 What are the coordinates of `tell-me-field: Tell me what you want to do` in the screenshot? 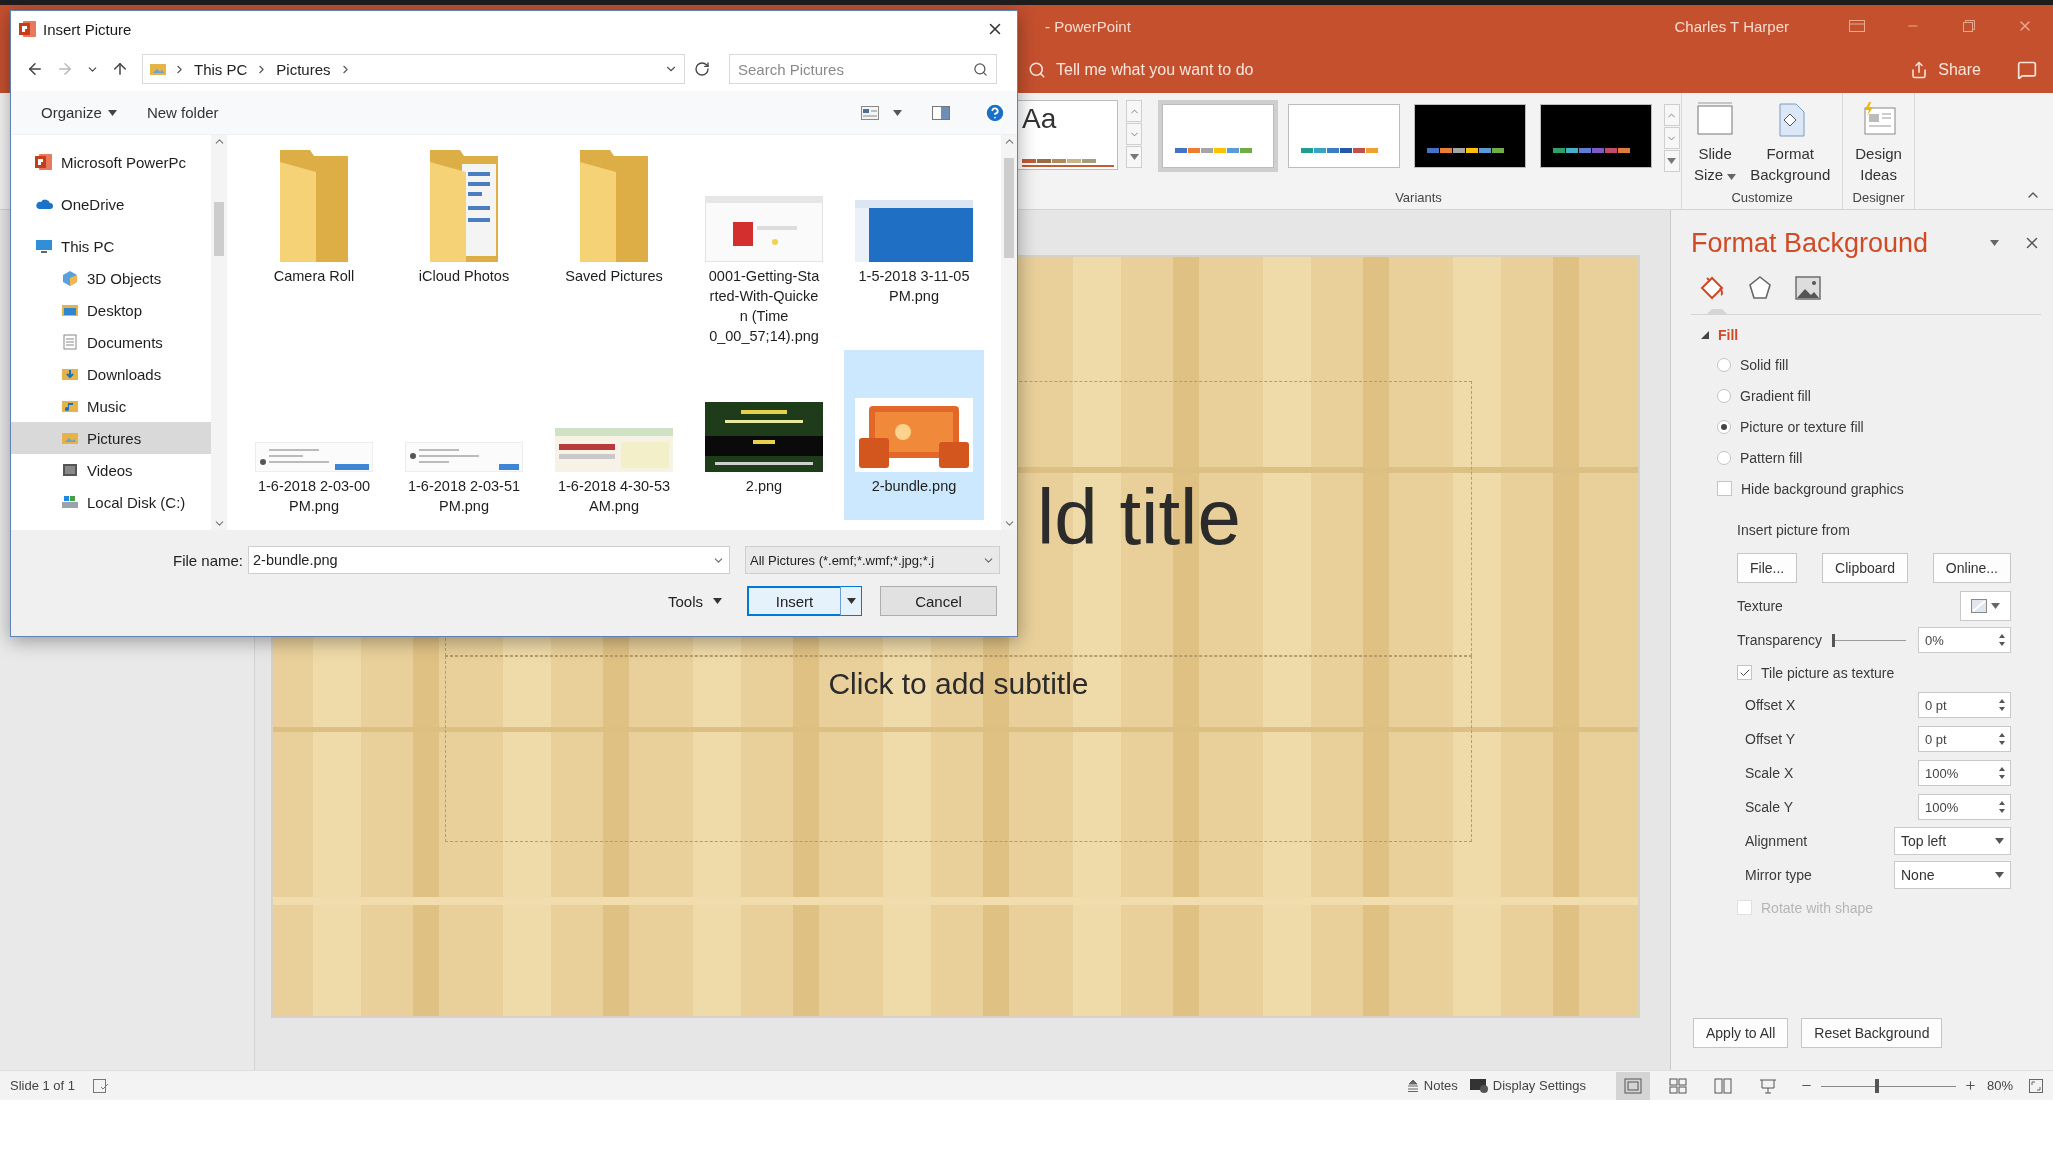 It's located at (1141, 70).